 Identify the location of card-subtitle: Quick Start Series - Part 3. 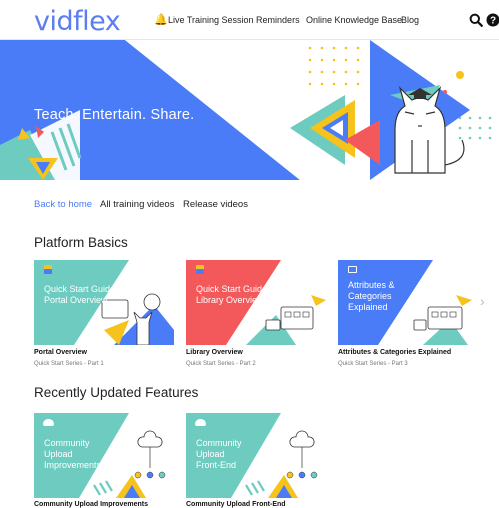
(373, 364).